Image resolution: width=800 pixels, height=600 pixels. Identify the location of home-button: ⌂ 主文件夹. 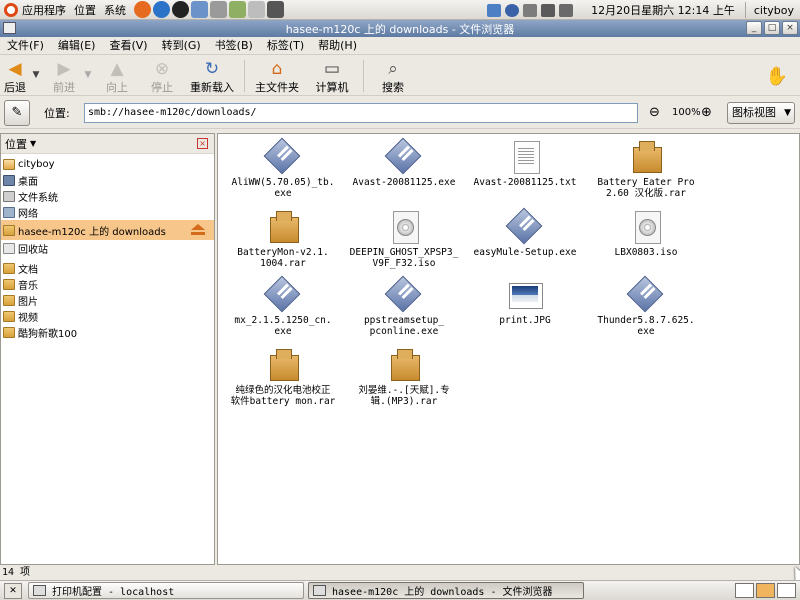
(277, 76).